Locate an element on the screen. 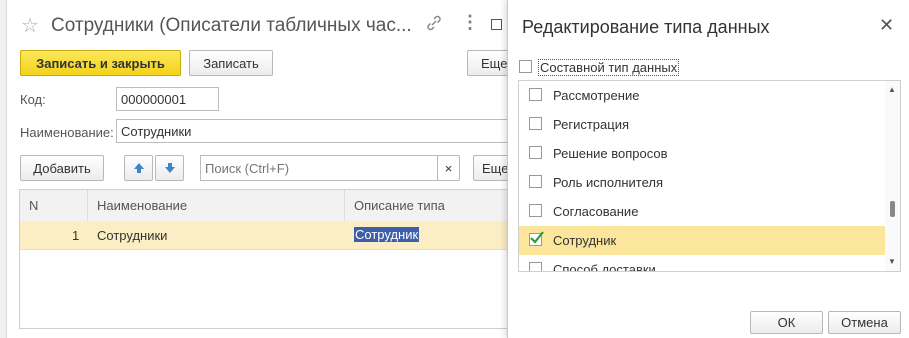 The height and width of the screenshot is (338, 909). list-item-label: Роль исполнителя is located at coordinates (608, 182).